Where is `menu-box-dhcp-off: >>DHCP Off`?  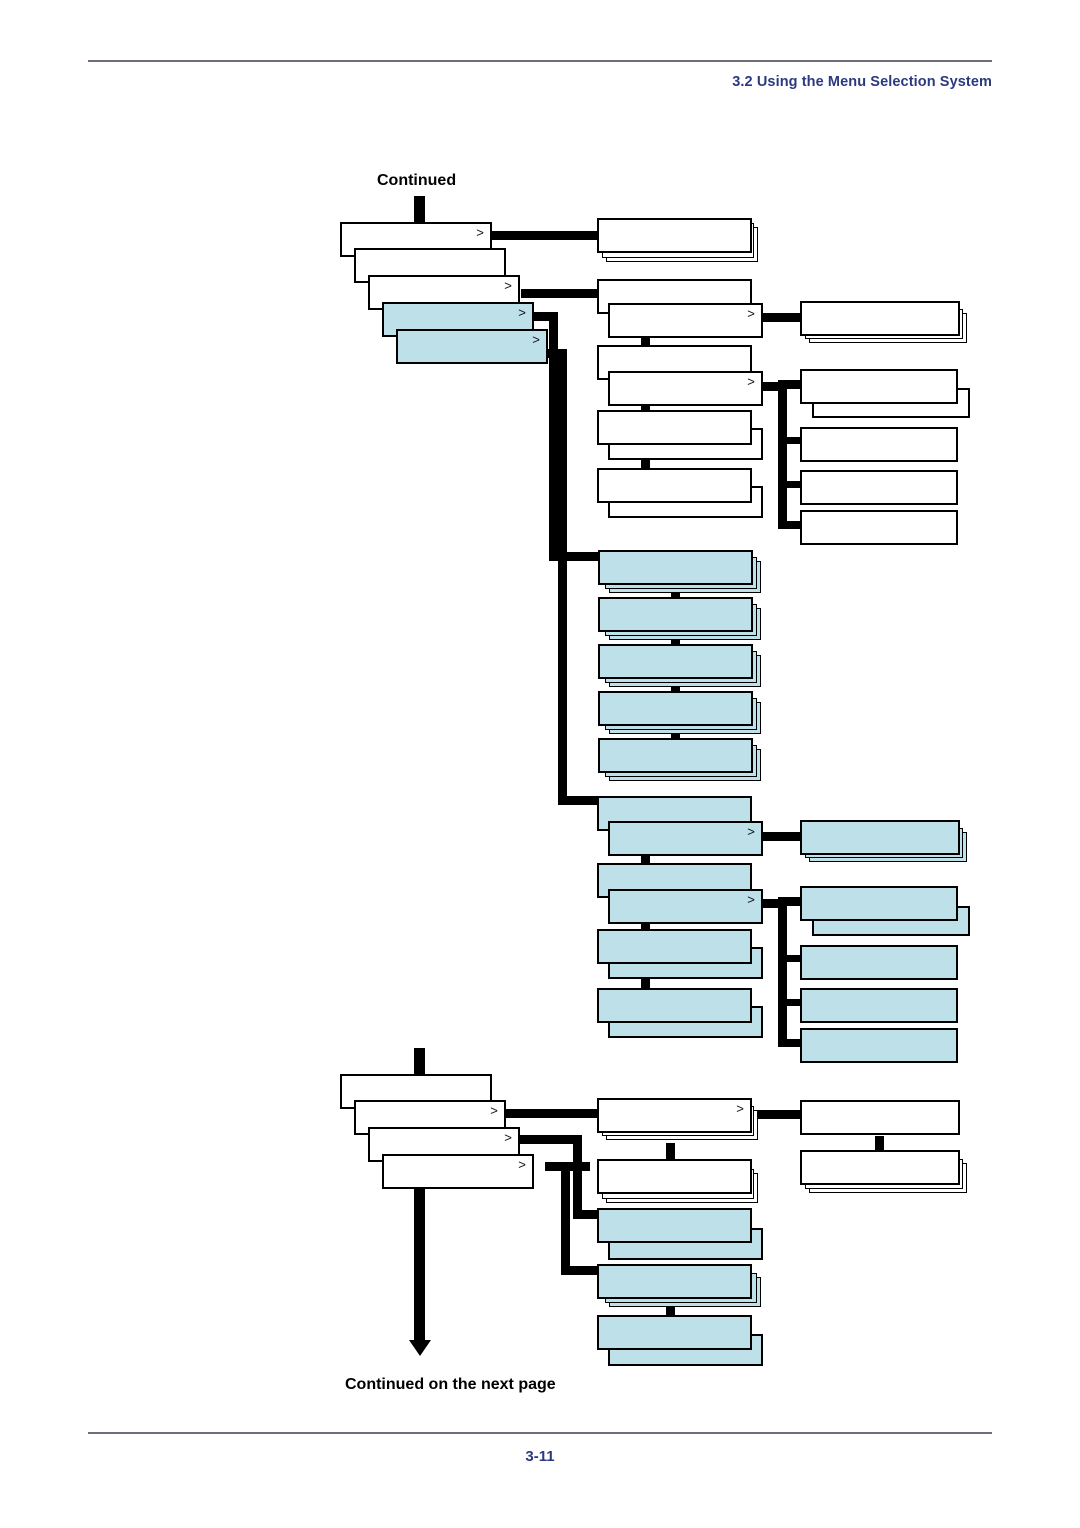
menu-box-dhcp-off: >>DHCP Off is located at coordinates (879, 386).